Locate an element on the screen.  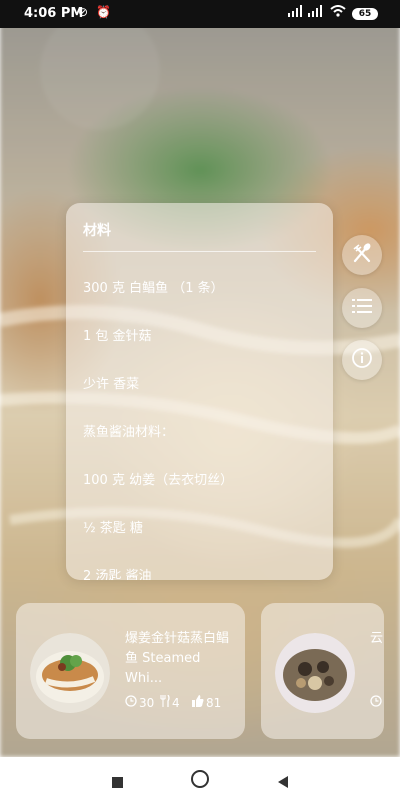
wifi-icon is located at coordinates (338, 12).